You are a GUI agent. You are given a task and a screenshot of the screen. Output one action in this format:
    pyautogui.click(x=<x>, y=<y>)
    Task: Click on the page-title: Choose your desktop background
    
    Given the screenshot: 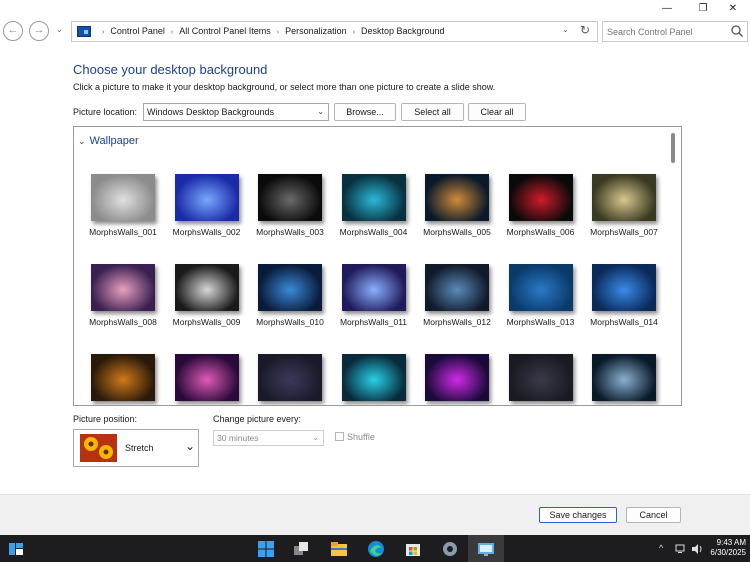 What is the action you would take?
    pyautogui.click(x=170, y=69)
    